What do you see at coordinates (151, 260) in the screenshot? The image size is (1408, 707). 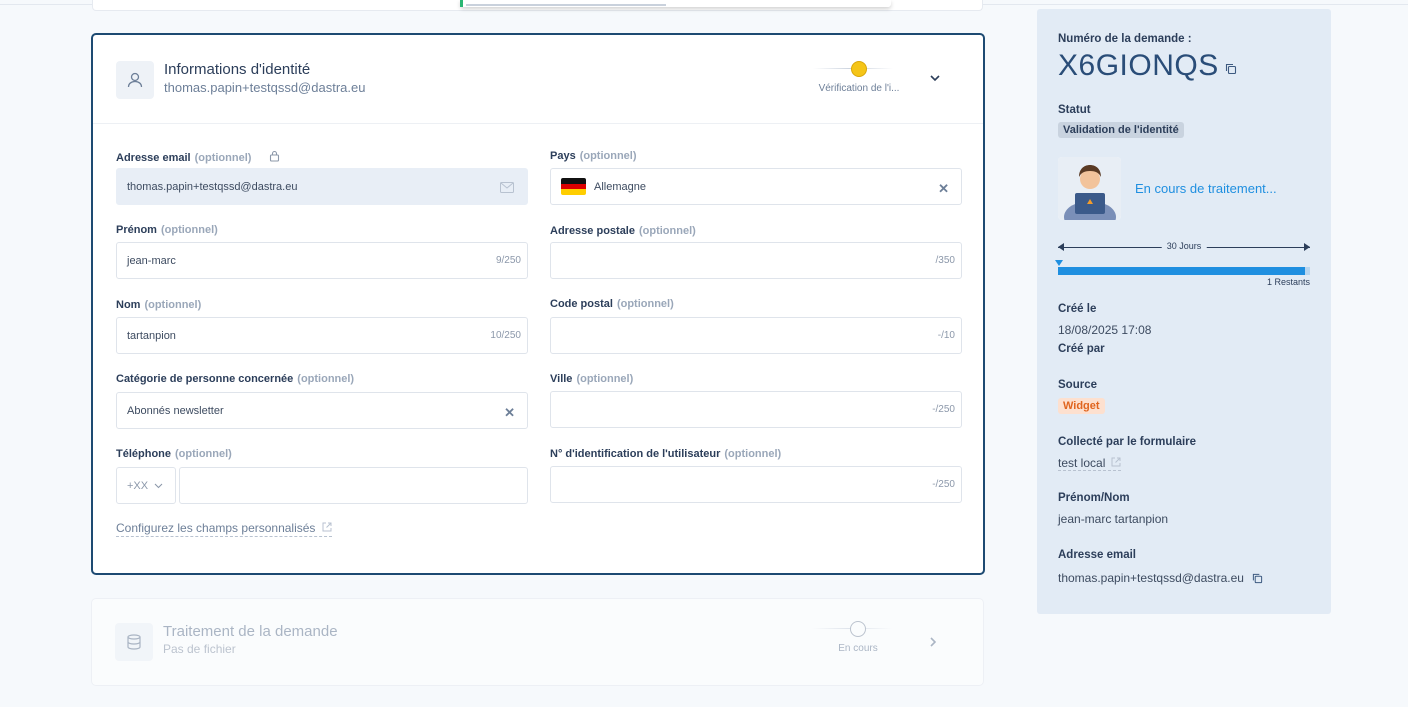 I see `firstname-value: jean-marc` at bounding box center [151, 260].